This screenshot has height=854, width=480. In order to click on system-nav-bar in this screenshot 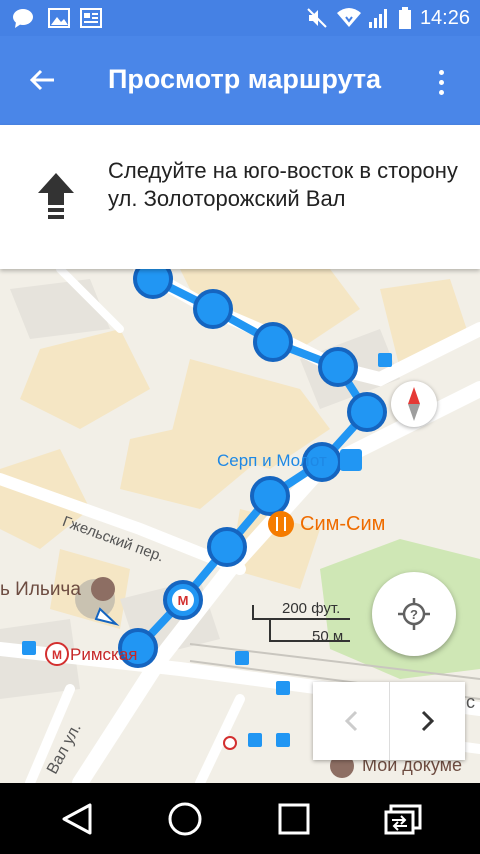, I will do `click(240, 818)`.